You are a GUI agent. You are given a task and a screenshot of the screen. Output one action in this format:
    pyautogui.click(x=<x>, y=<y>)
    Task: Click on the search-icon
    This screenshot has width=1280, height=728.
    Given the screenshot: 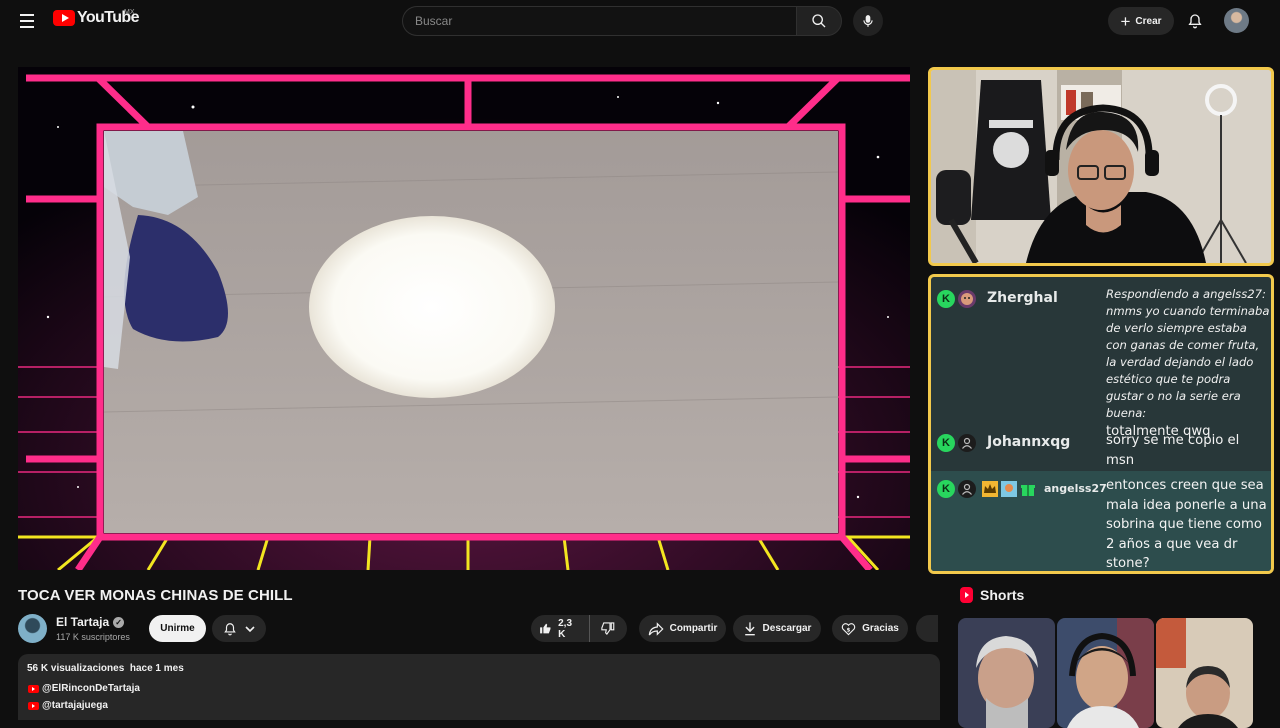 What is the action you would take?
    pyautogui.click(x=819, y=21)
    